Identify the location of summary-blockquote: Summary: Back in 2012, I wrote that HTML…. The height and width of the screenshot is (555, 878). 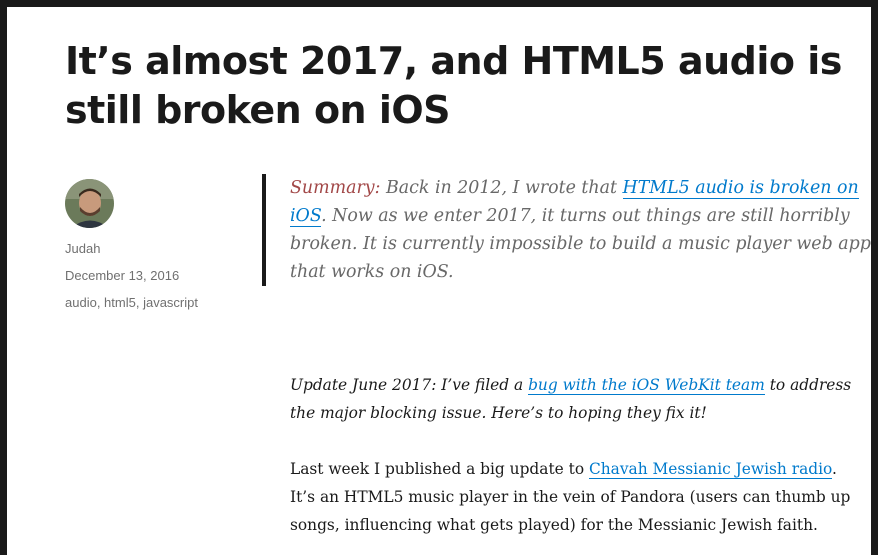
(566, 230).